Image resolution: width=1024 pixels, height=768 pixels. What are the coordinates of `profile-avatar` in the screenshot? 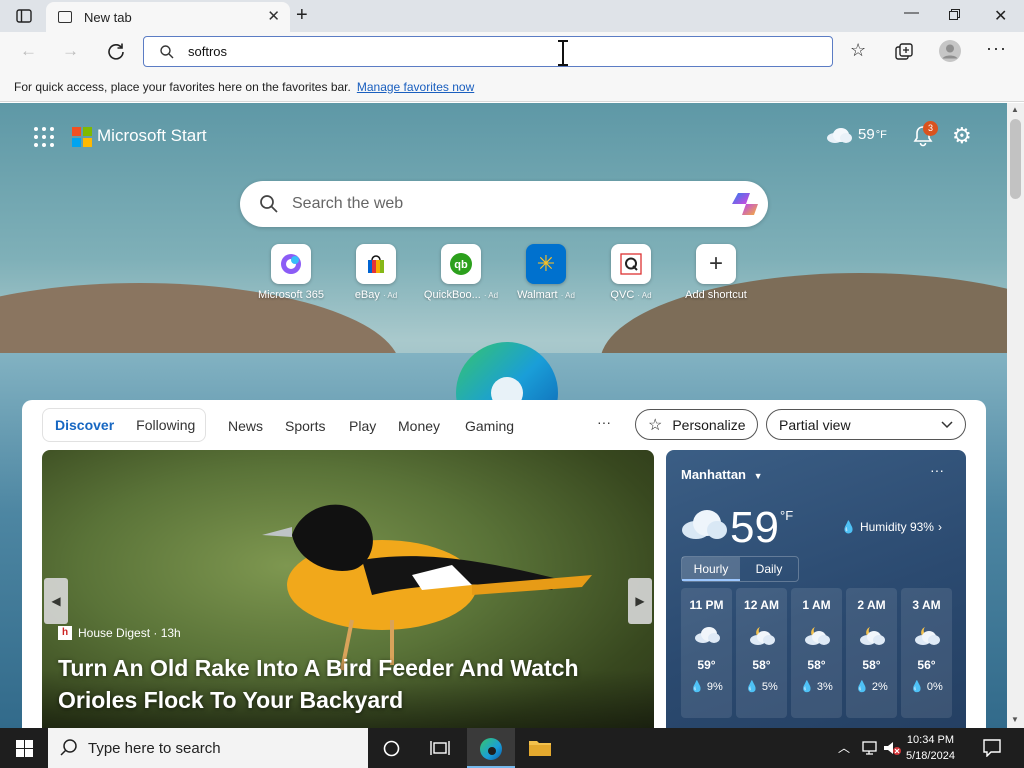 It's located at (950, 51).